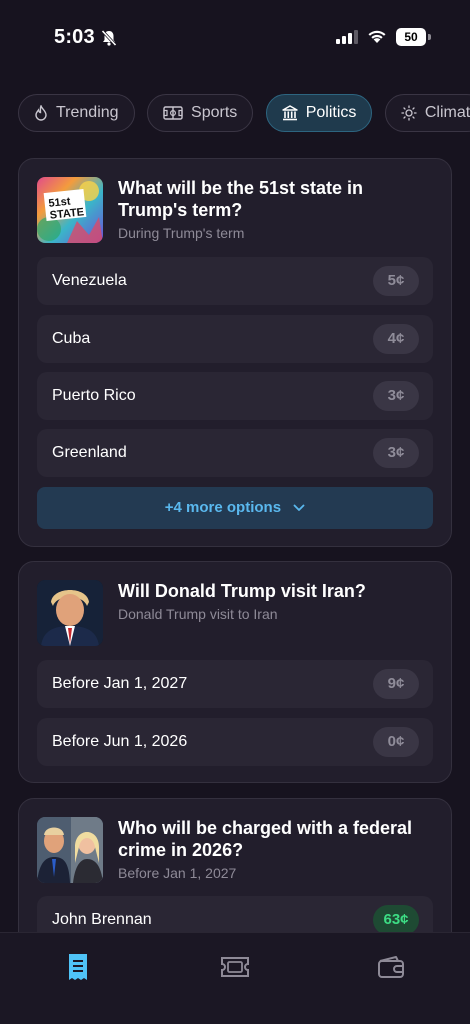  What do you see at coordinates (235, 339) in the screenshot?
I see `option-row: Cuba 4¢` at bounding box center [235, 339].